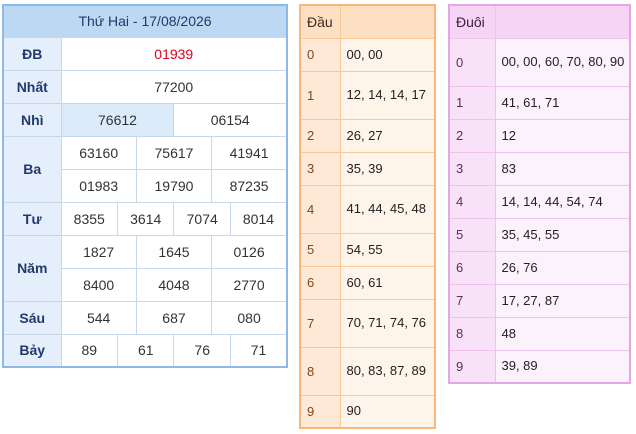 Image resolution: width=636 pixels, height=434 pixels. I want to click on prize-sau-value-3: 080, so click(249, 317).